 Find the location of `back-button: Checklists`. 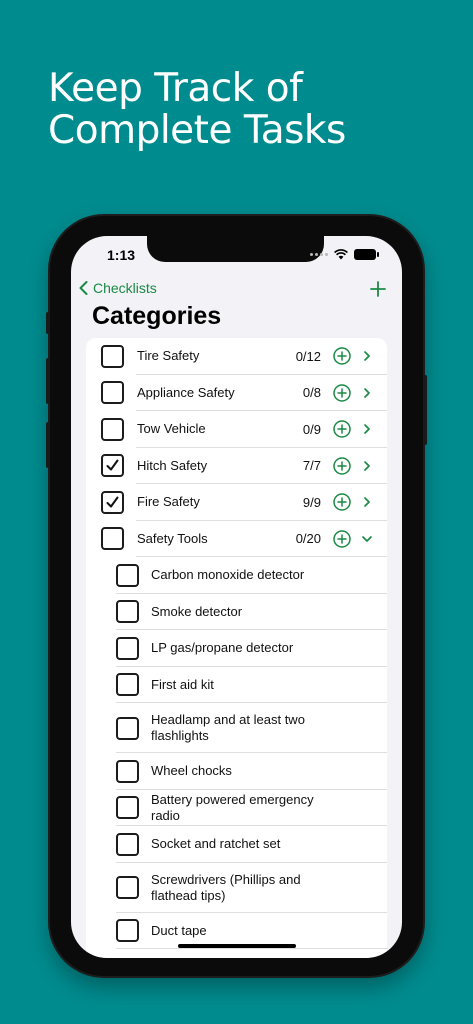

back-button: Checklists is located at coordinates (118, 288).